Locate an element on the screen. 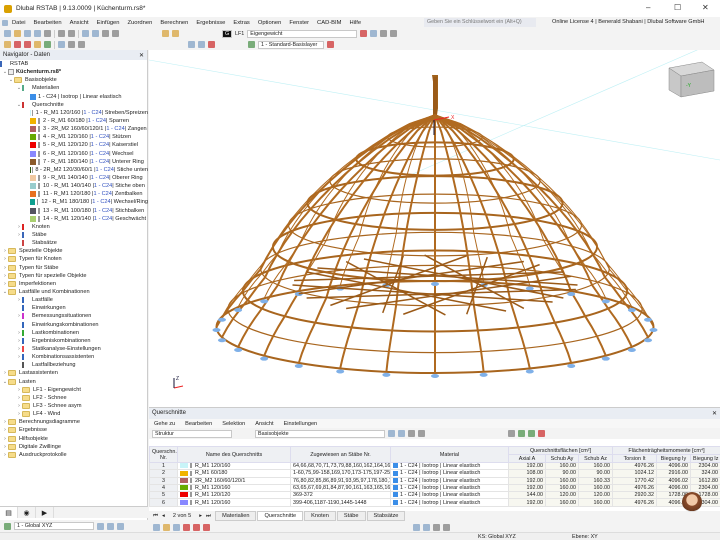 The image size is (720, 540). app-menu-icon is located at coordinates (5, 22).